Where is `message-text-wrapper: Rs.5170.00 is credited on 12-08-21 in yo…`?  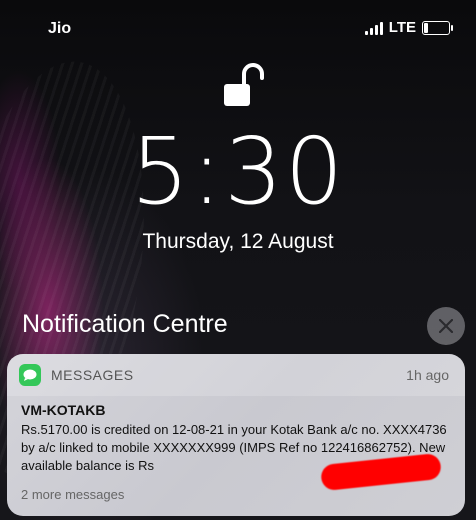 message-text-wrapper: Rs.5170.00 is credited on 12-08-21 in yo… is located at coordinates (236, 456).